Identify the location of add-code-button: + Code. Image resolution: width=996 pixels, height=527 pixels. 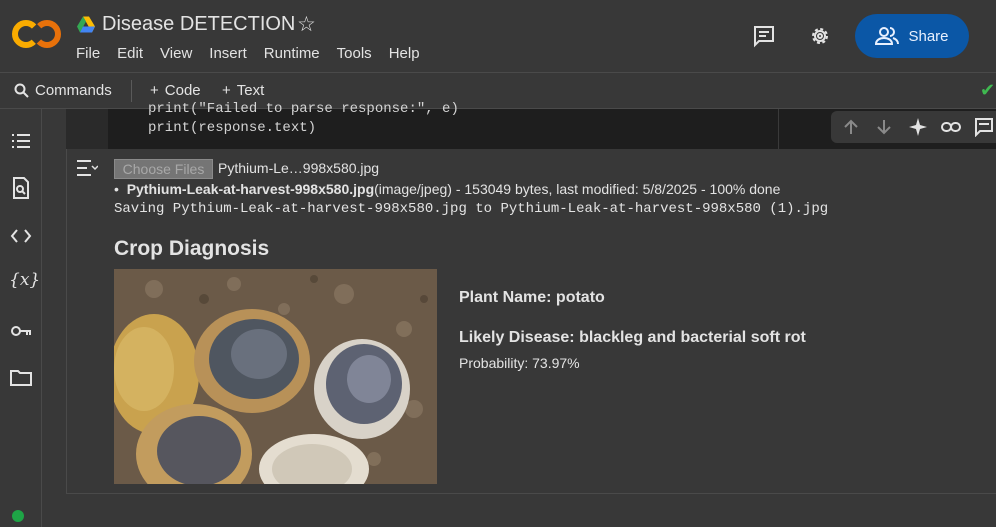
(175, 90).